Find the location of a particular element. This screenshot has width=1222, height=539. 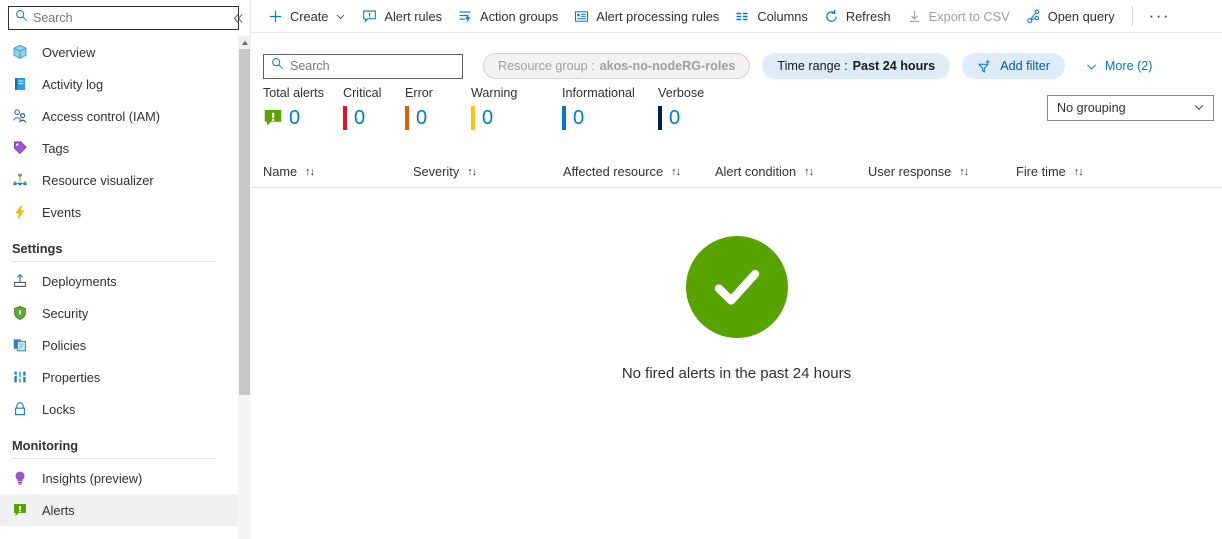

filter-pill-resource-group: Resource group : akos-no-nodeRG-roles is located at coordinates (617, 66).